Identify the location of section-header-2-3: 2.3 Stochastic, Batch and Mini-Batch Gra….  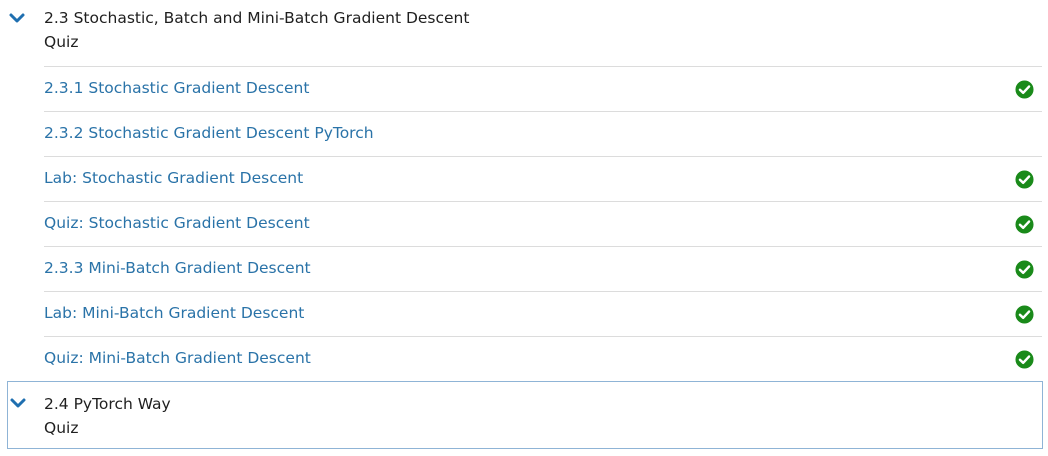
(524, 33).